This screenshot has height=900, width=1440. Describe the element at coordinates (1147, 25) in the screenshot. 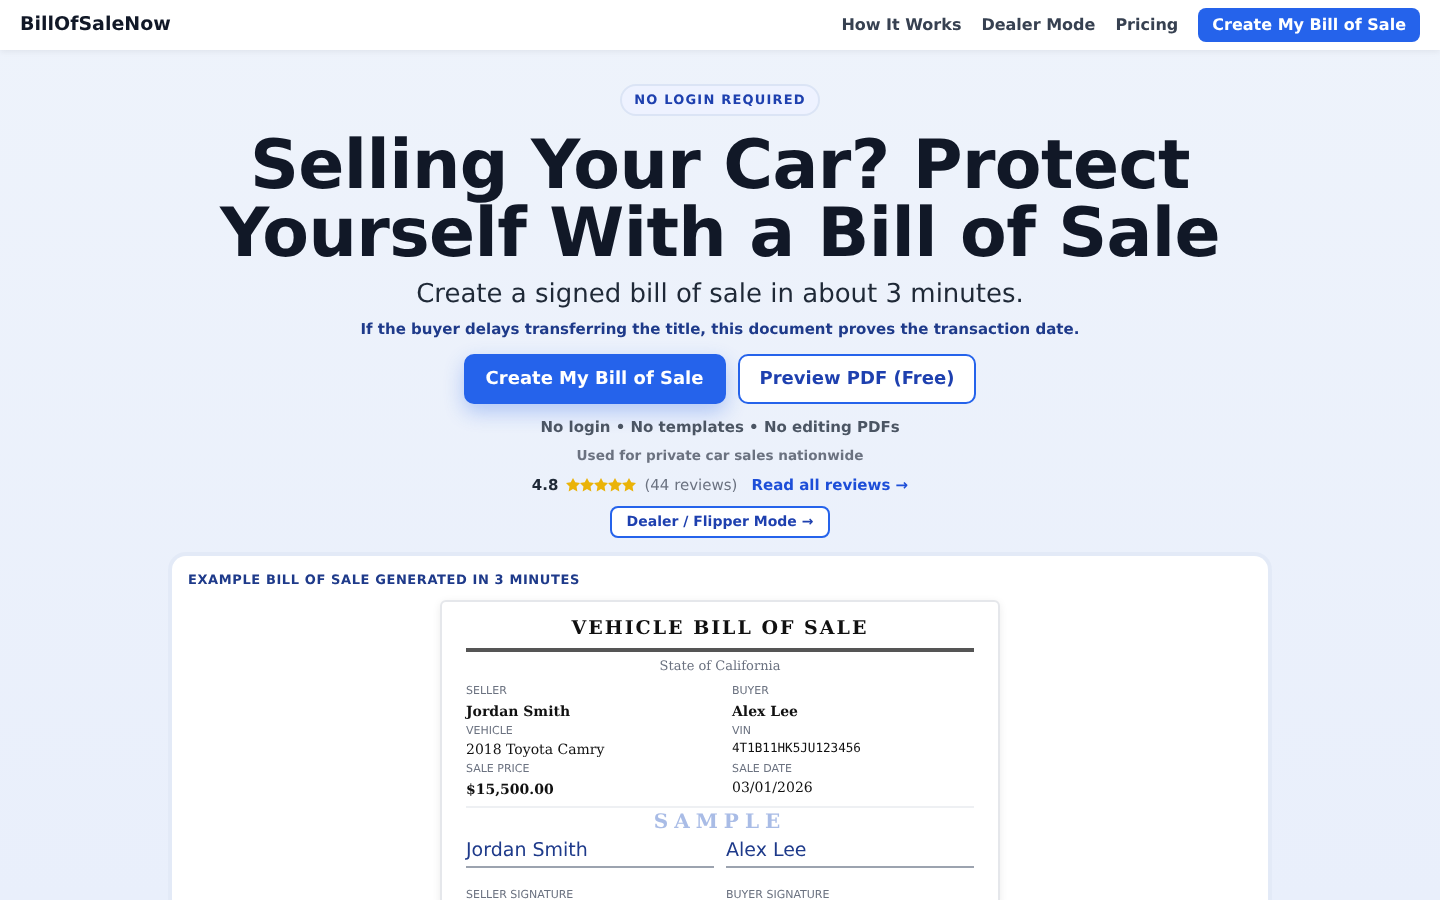

I see `nav-link: Pricing` at that location.